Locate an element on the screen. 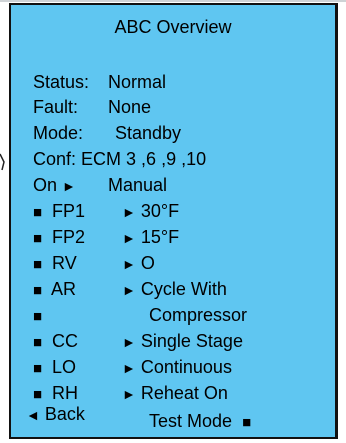 This screenshot has width=346, height=443. item-name: CC is located at coordinates (65, 341).